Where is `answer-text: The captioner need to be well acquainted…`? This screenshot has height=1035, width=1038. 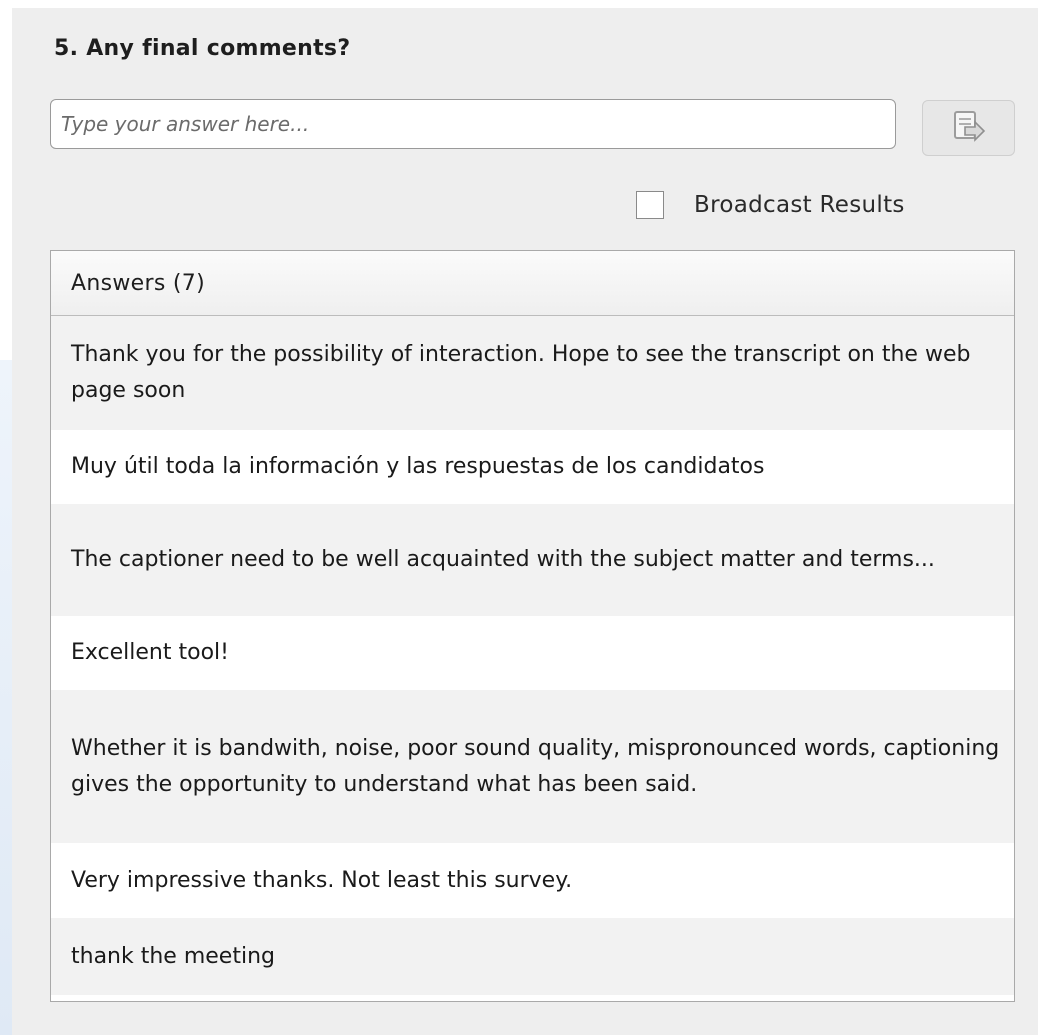 answer-text: The captioner need to be well acquainted… is located at coordinates (503, 559).